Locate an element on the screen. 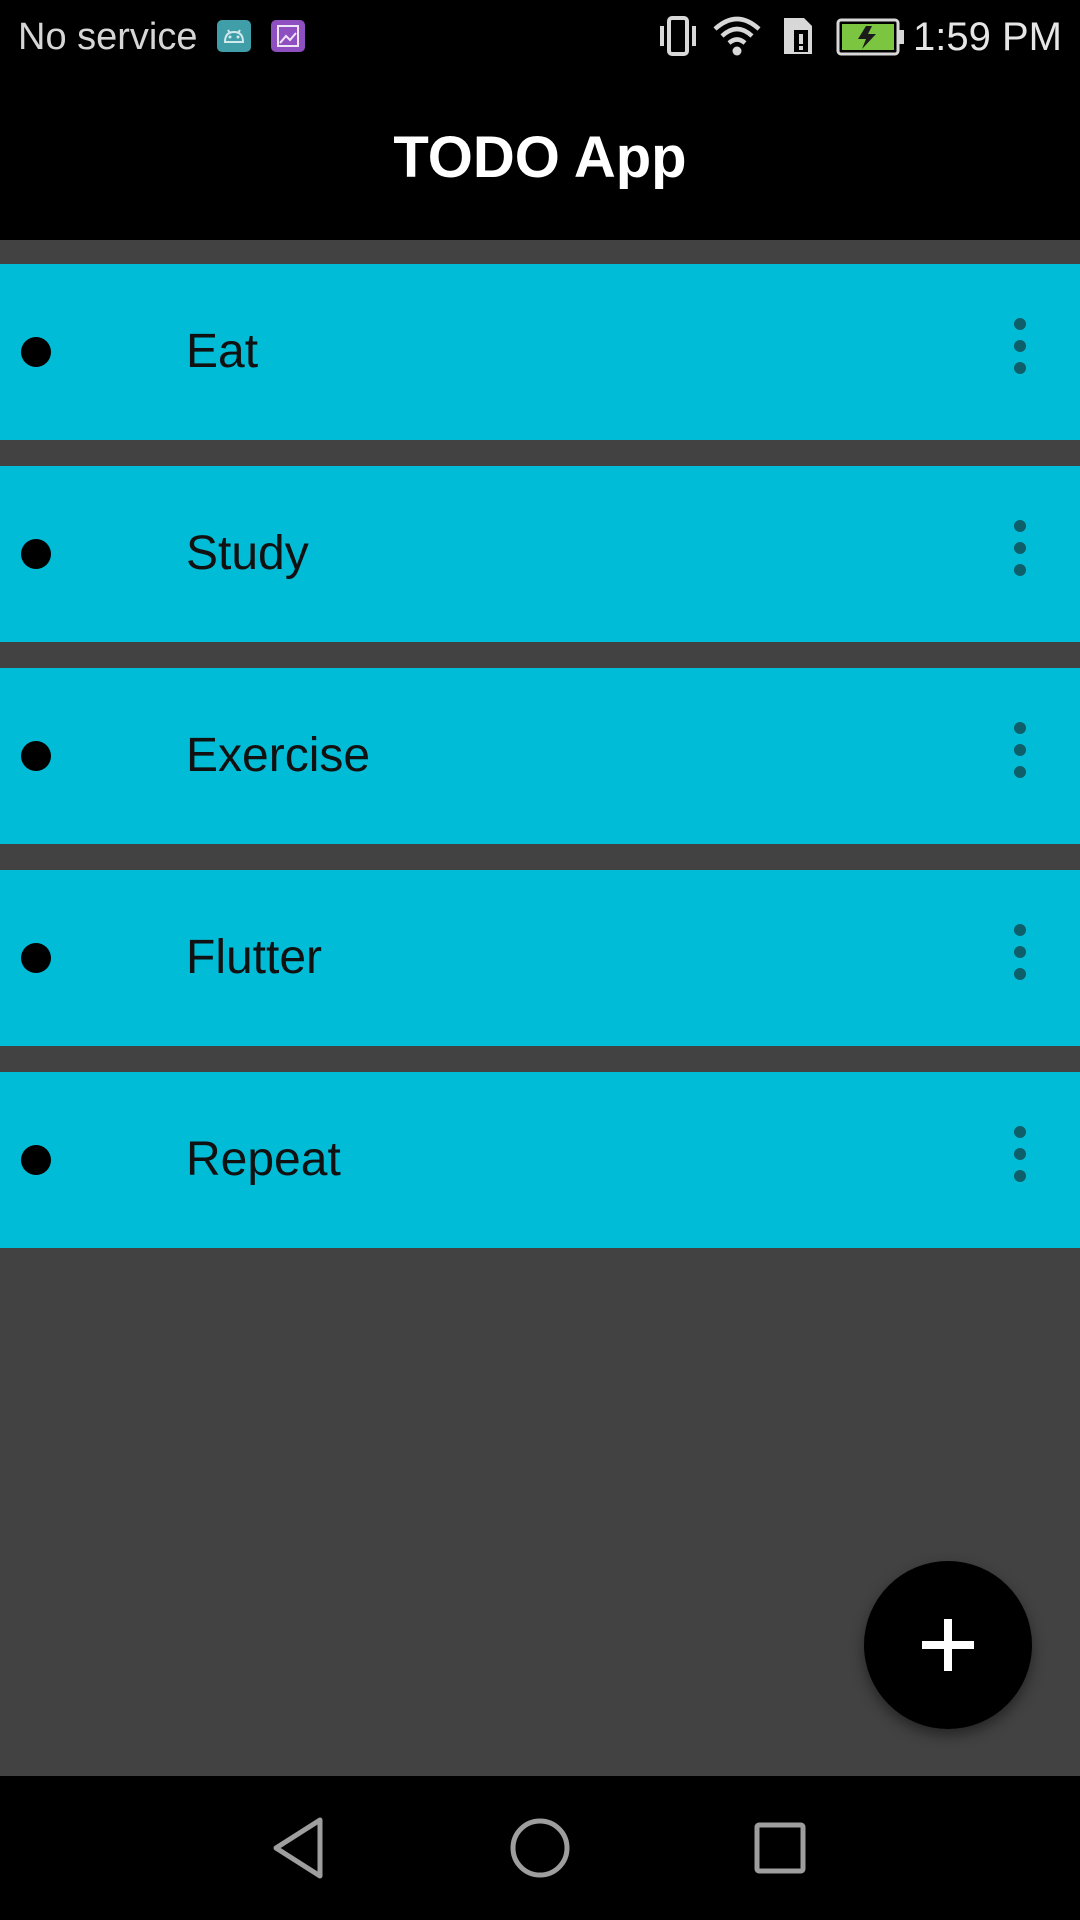  list-item: Exercise is located at coordinates (540, 756).